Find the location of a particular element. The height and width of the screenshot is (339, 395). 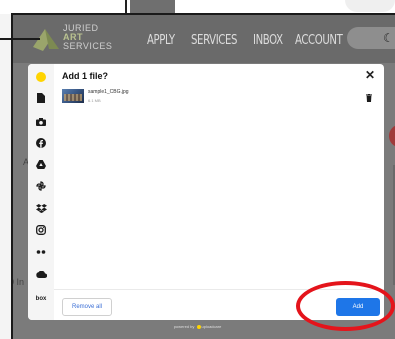

logo-text: JURIED ART SERVICES is located at coordinates (87, 37).